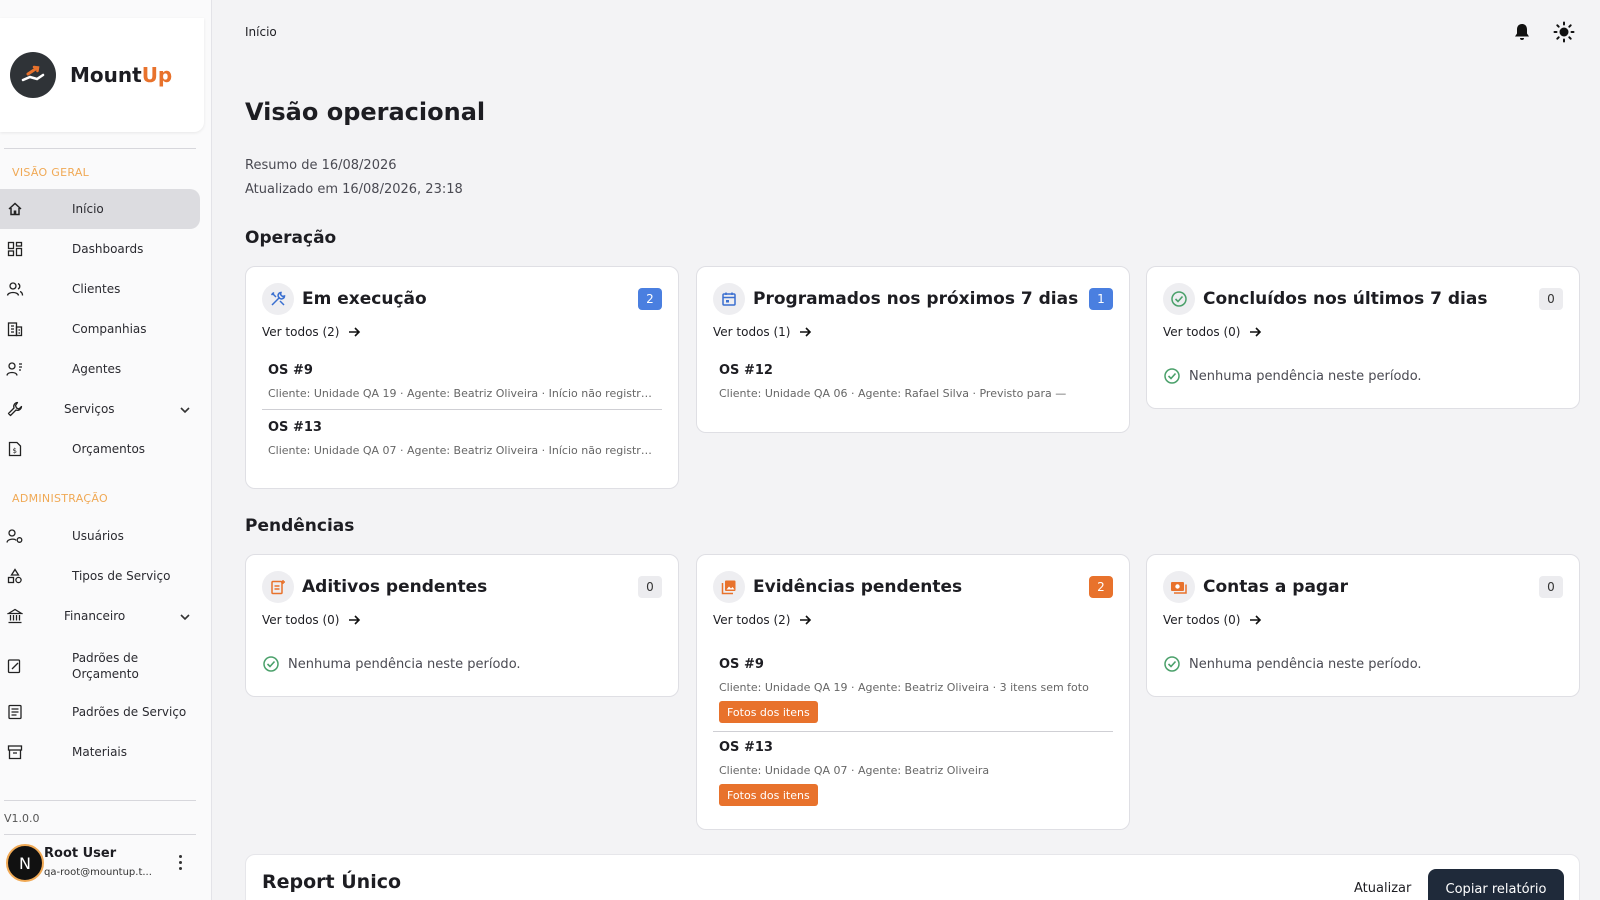  Describe the element at coordinates (80, 853) in the screenshot. I see `user-name: Root User` at that location.